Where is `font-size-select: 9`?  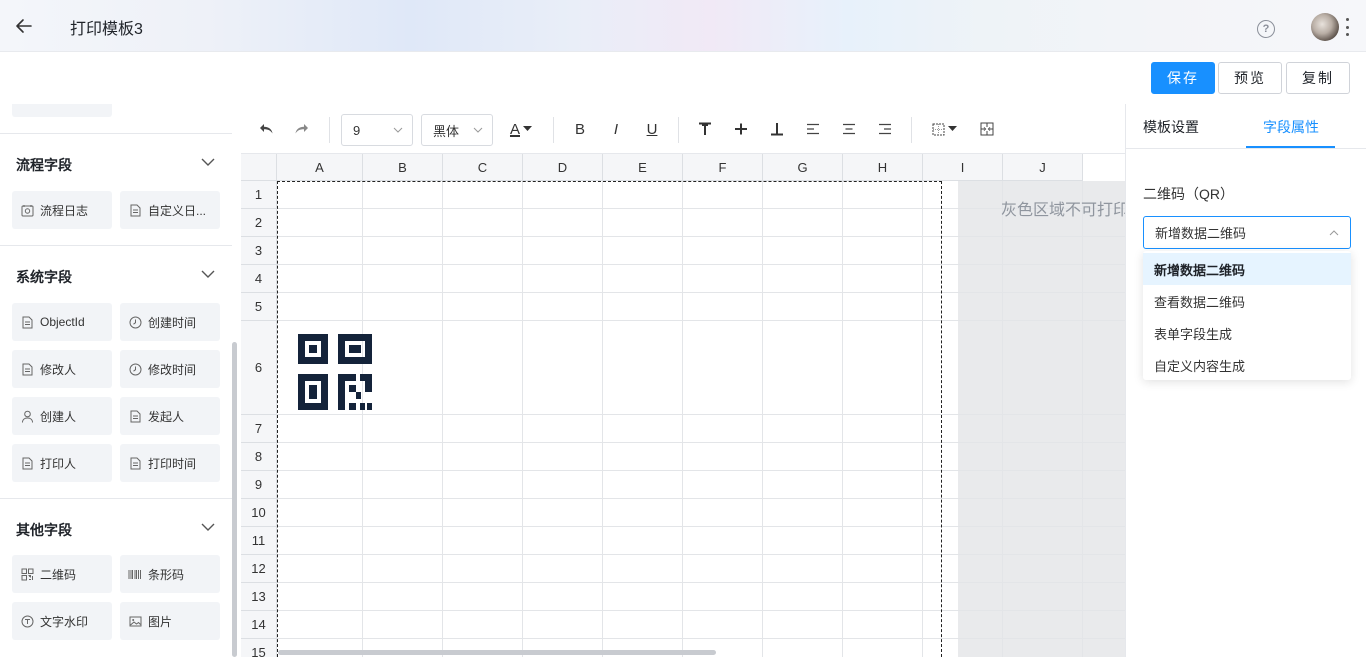
font-size-select: 9 is located at coordinates (377, 130).